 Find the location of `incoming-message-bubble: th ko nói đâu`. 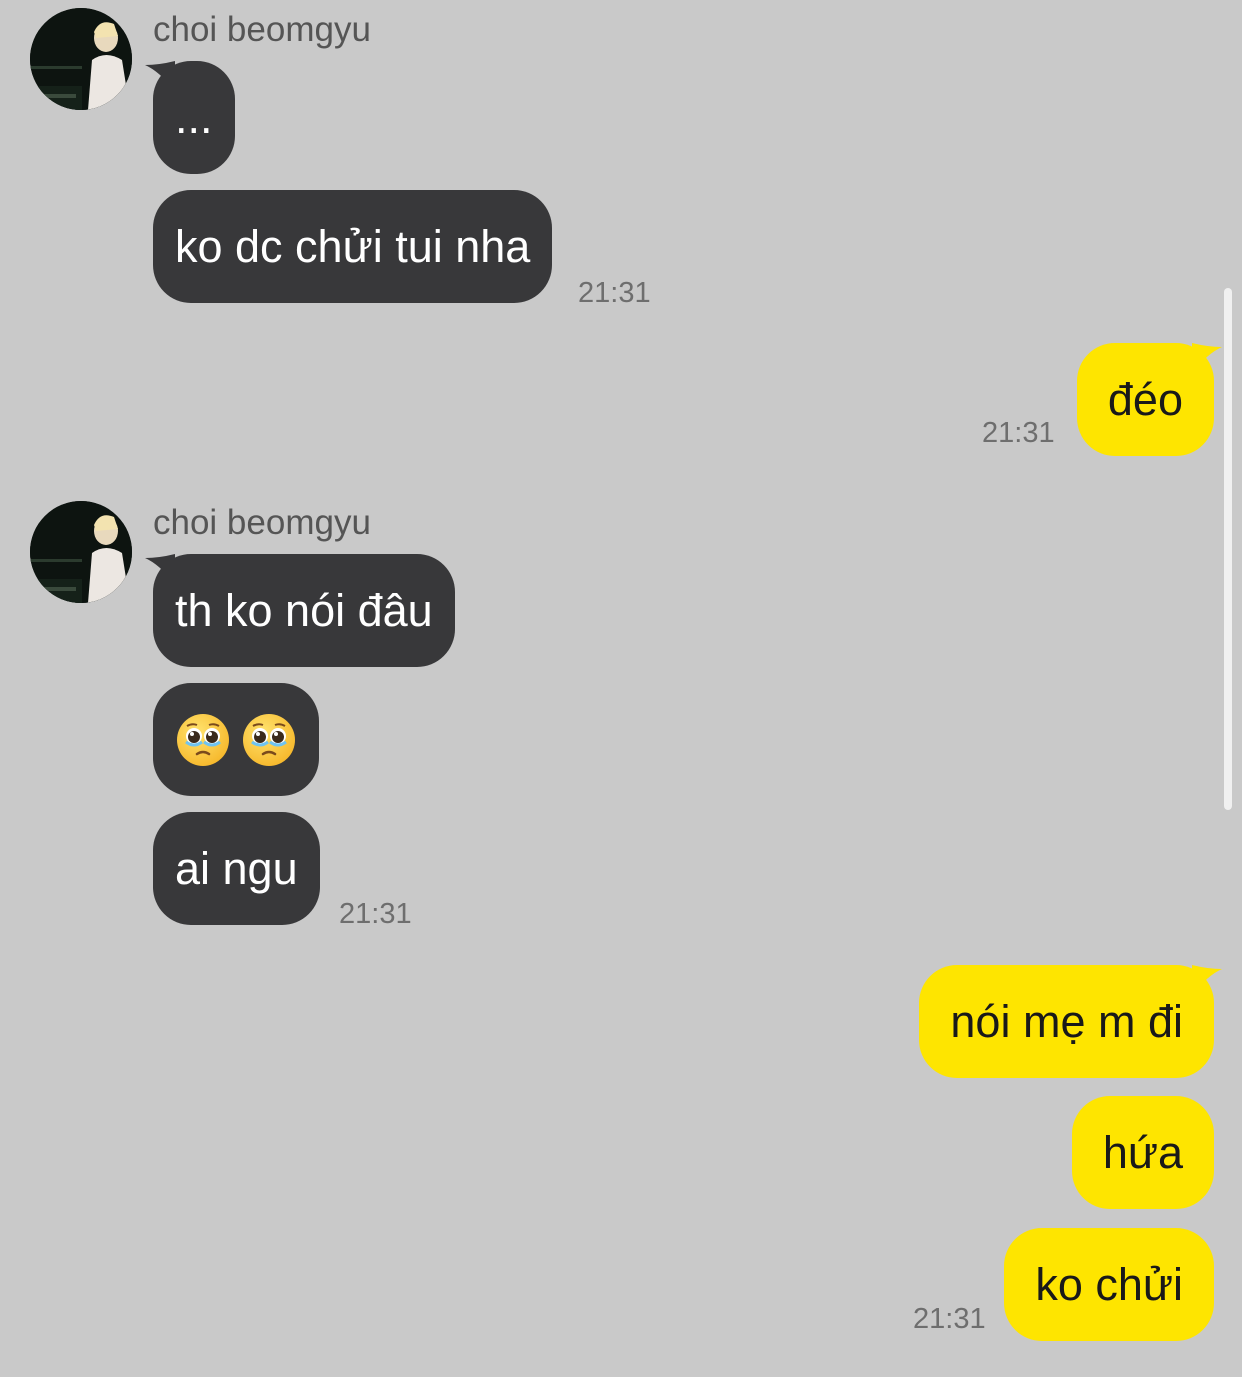

incoming-message-bubble: th ko nói đâu is located at coordinates (300, 610).